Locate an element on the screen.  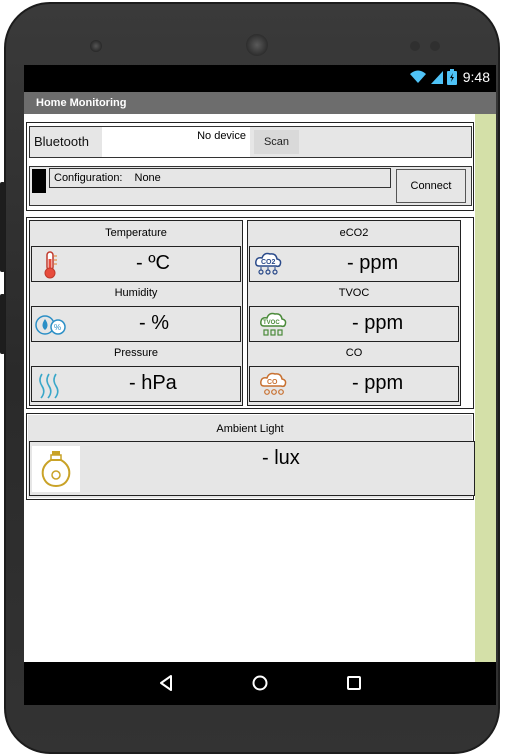
back-icon is located at coordinates (166, 683).